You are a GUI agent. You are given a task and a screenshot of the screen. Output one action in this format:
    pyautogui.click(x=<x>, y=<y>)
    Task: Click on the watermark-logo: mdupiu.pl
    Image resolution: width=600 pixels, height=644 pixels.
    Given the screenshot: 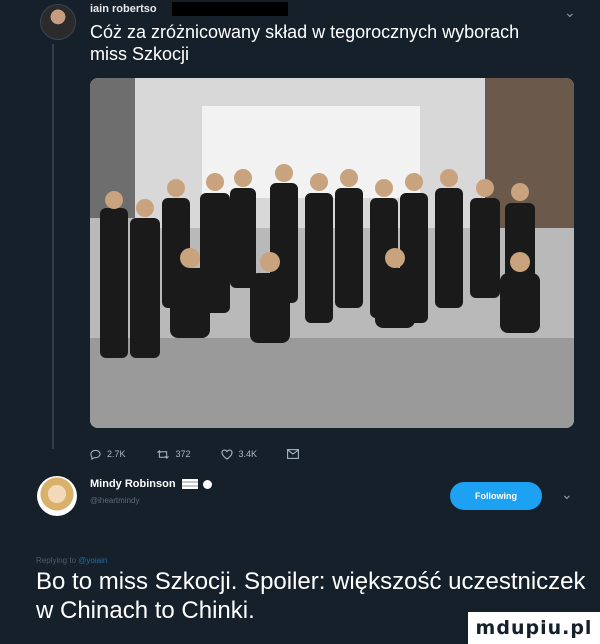 What is the action you would take?
    pyautogui.click(x=534, y=628)
    